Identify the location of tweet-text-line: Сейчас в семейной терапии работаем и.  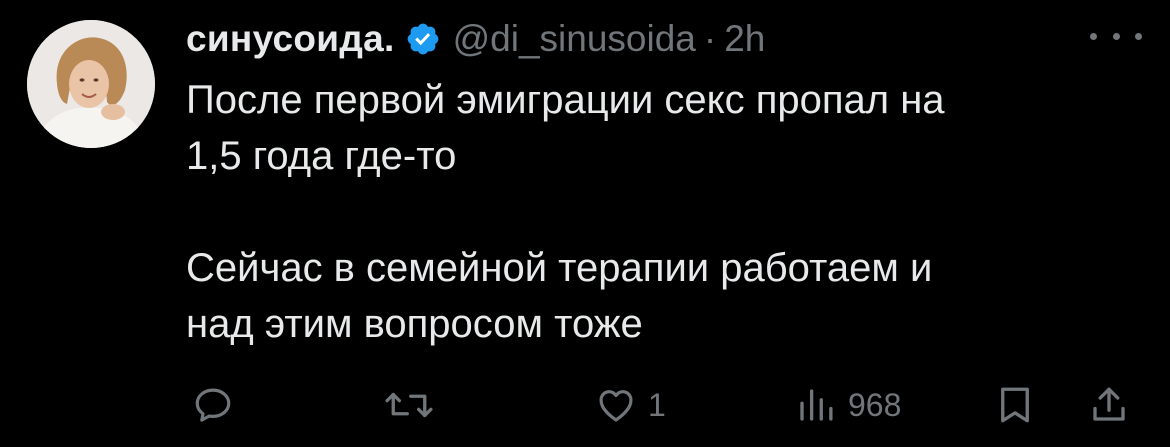
(559, 268).